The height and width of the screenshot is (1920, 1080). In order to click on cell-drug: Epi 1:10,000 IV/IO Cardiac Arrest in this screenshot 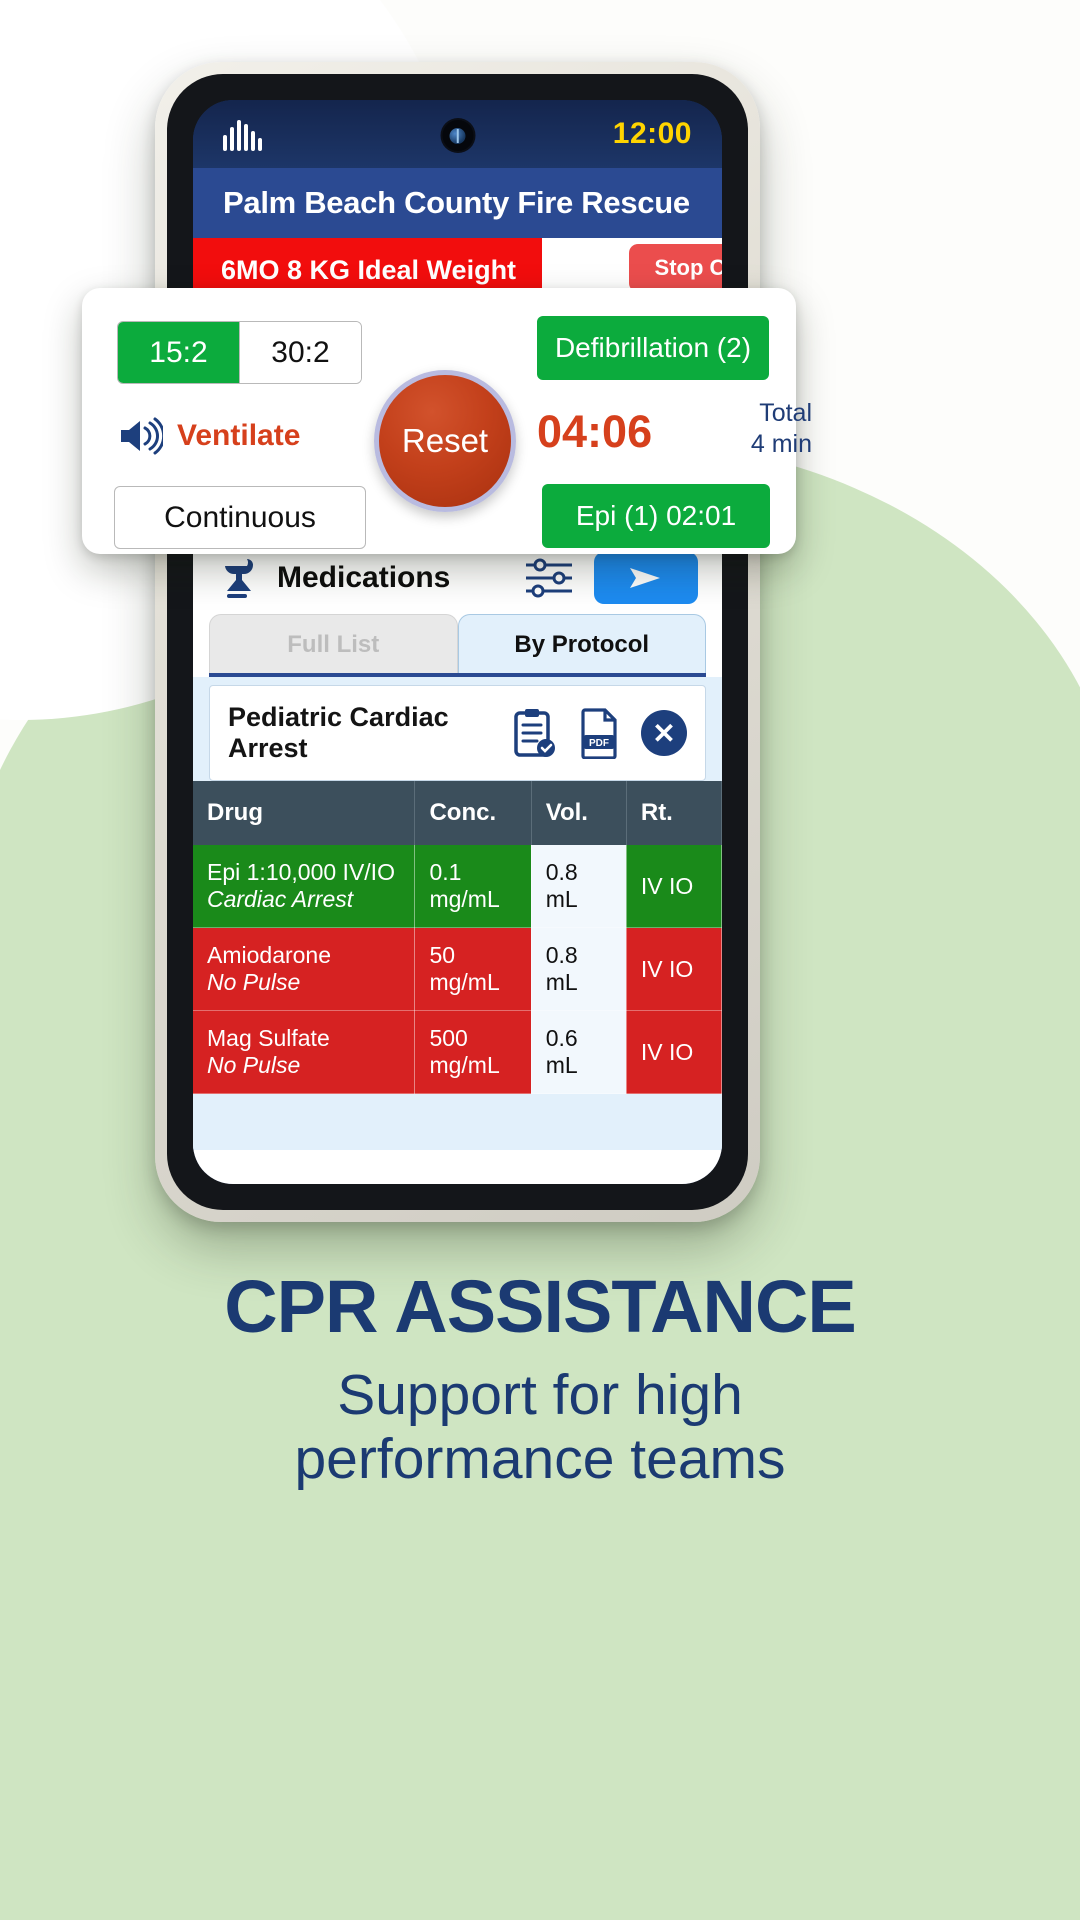, I will do `click(304, 886)`.